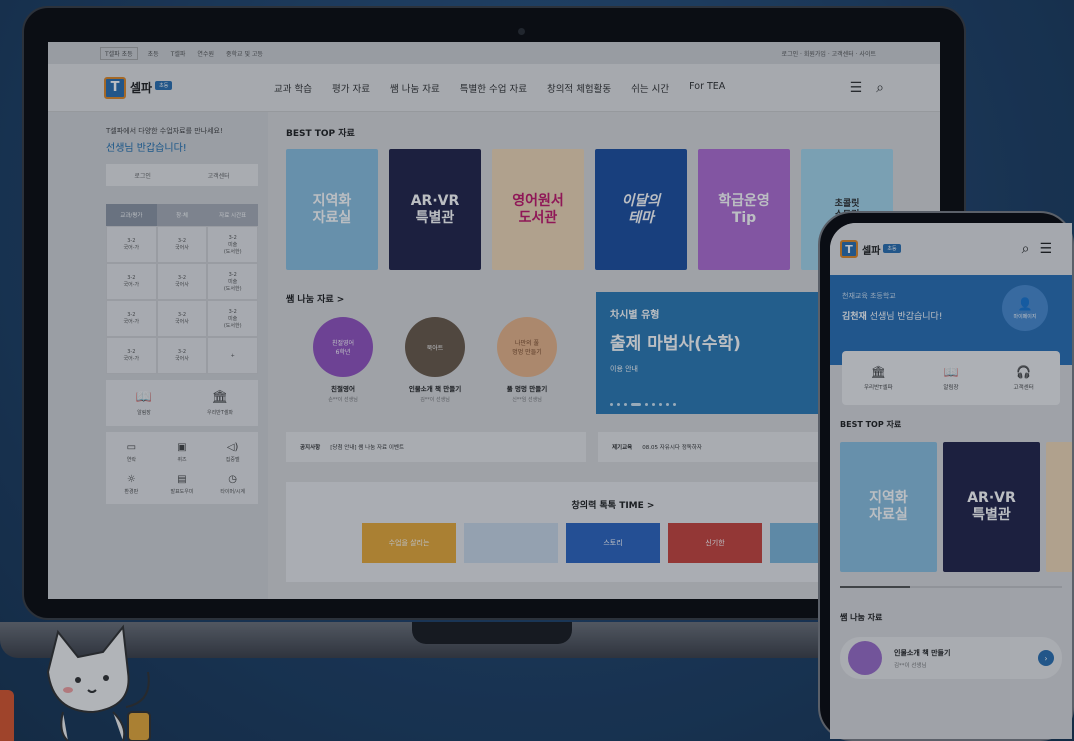 The width and height of the screenshot is (1074, 741). What do you see at coordinates (527, 360) in the screenshot?
I see `share-item: 나만의 풀 멍멍 만들기 풀 멍멍 만들기 신**임 선생님` at bounding box center [527, 360].